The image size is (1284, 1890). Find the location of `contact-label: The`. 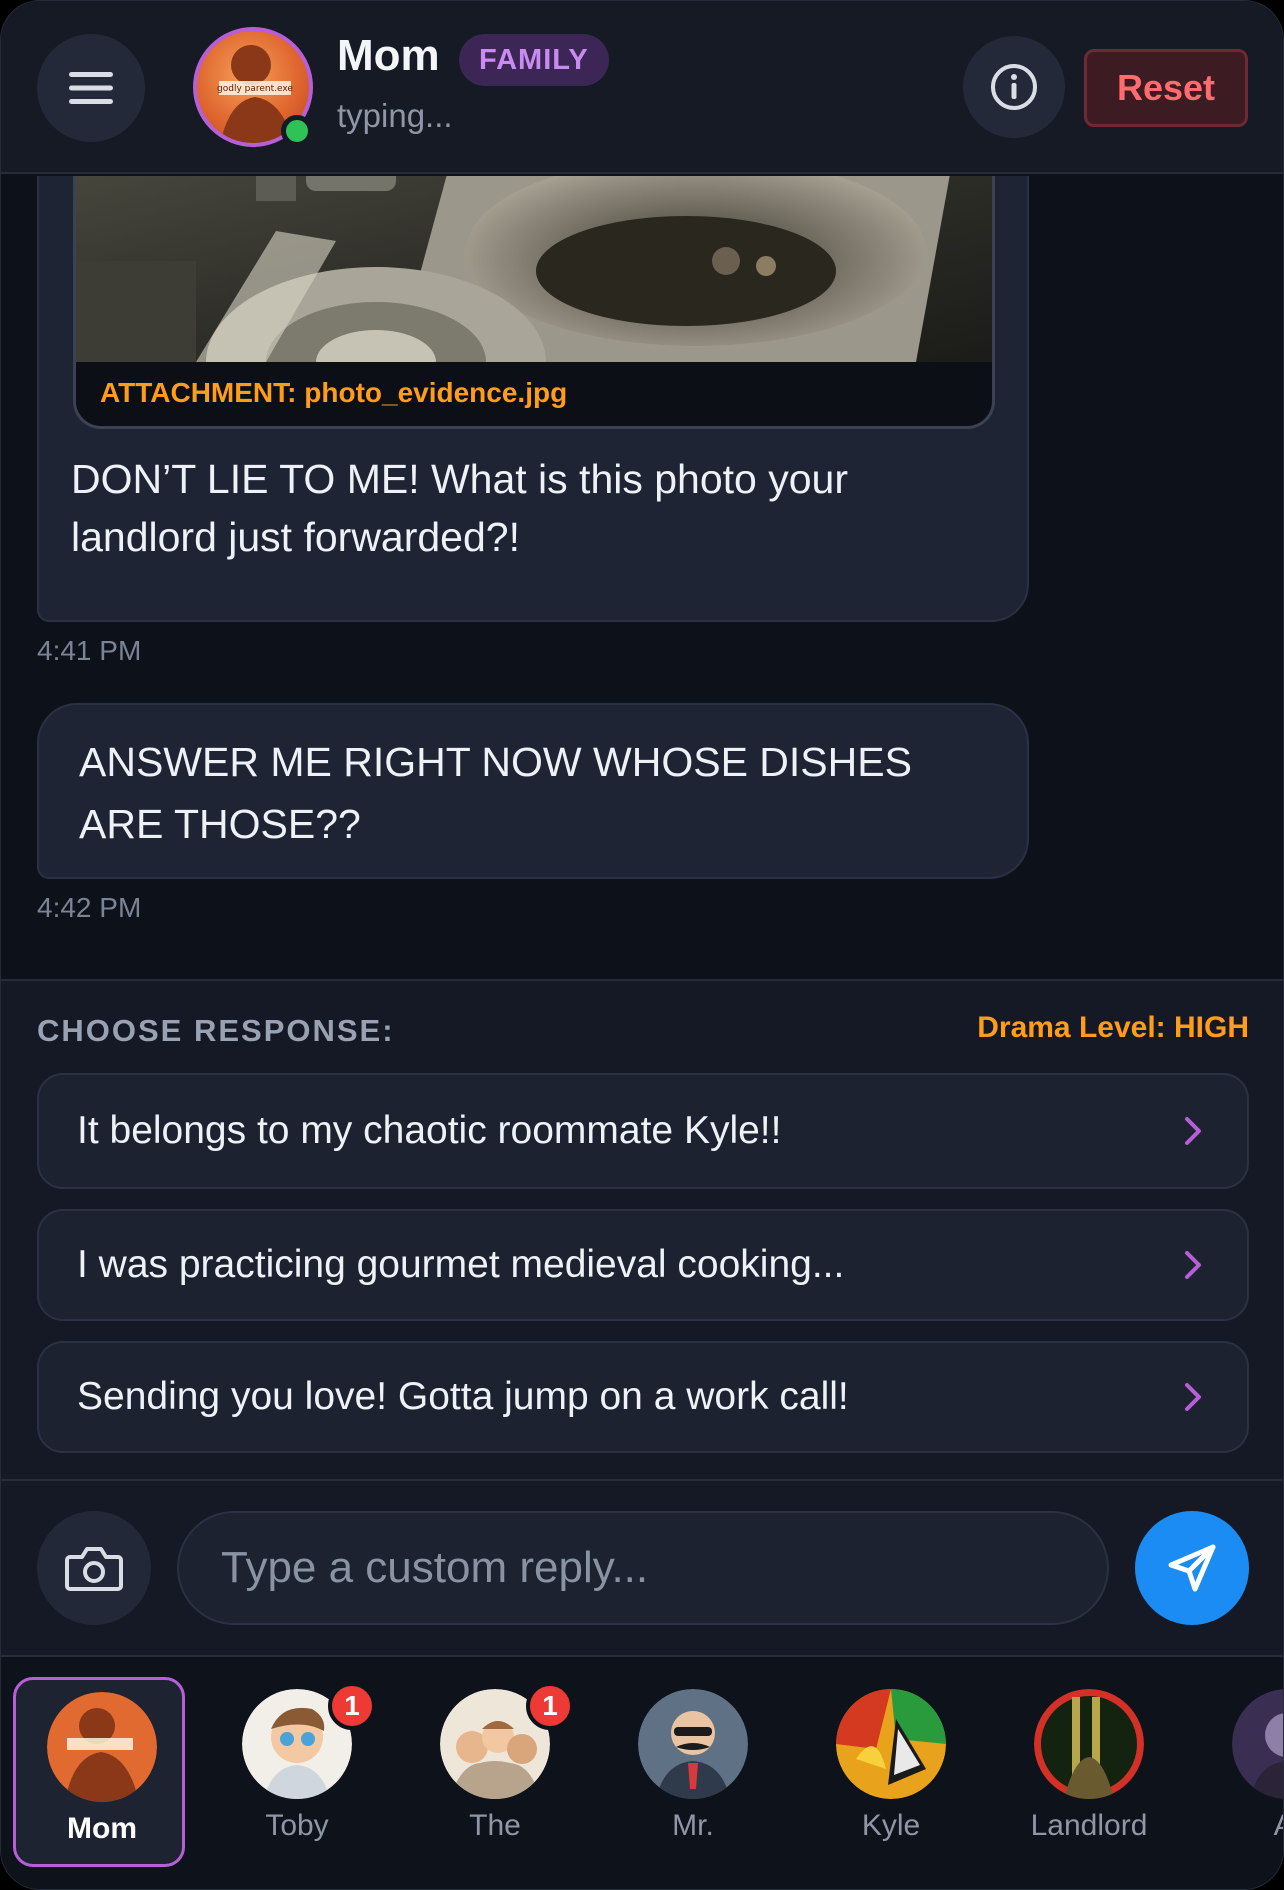

contact-label: The is located at coordinates (495, 1825).